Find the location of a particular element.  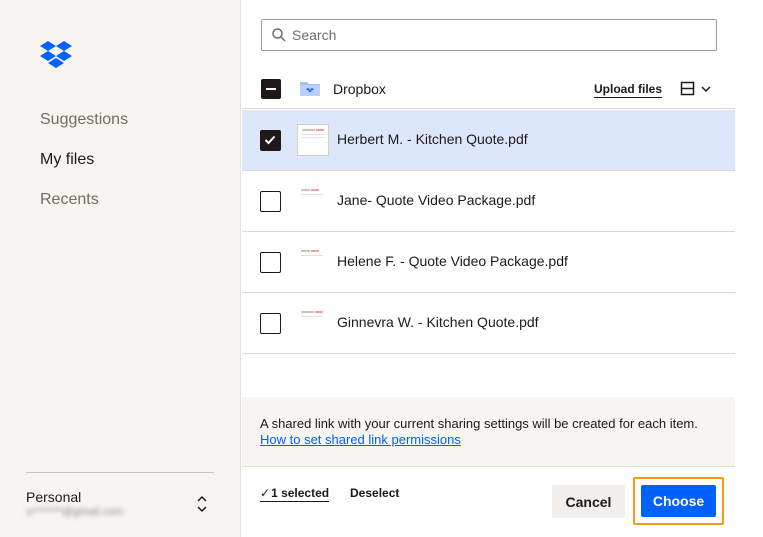

folder-name: Dropbox is located at coordinates (359, 89).